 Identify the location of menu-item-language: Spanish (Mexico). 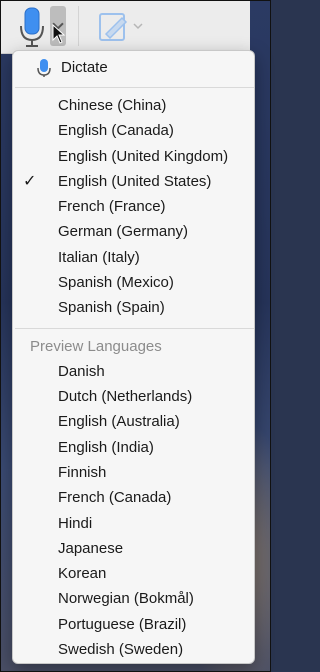
(133, 282).